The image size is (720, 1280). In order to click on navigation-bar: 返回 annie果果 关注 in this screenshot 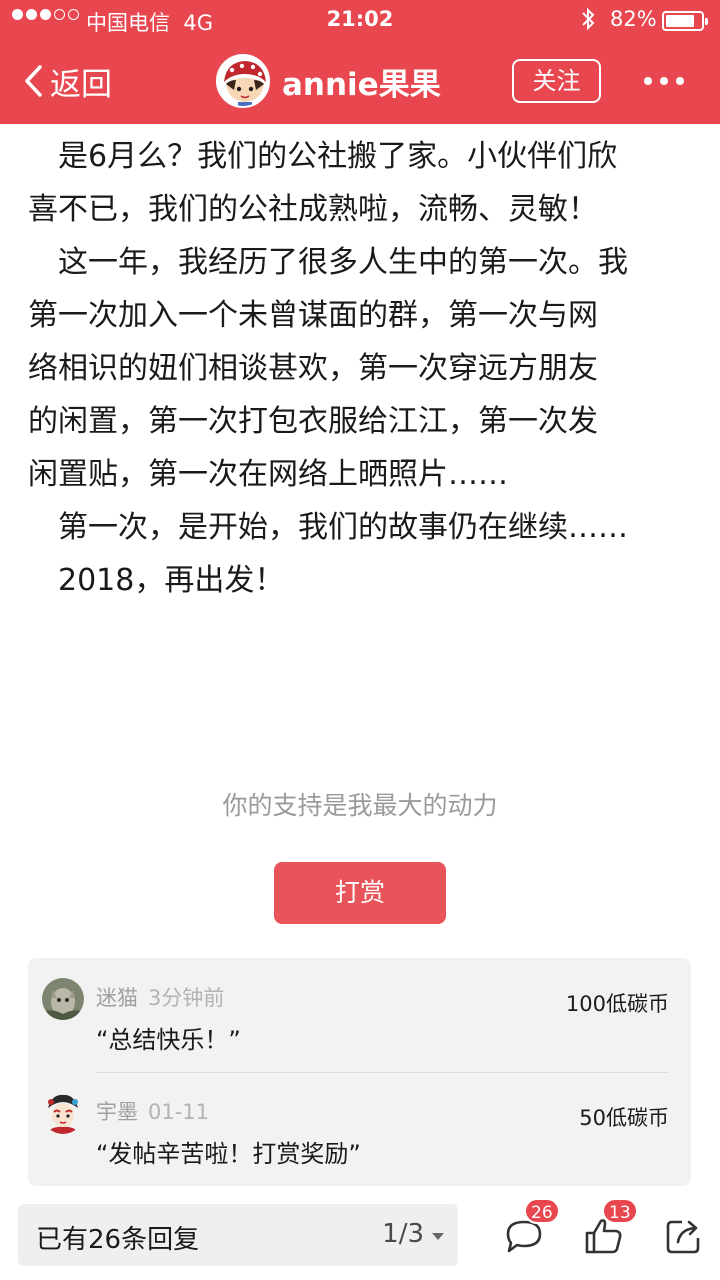, I will do `click(360, 82)`.